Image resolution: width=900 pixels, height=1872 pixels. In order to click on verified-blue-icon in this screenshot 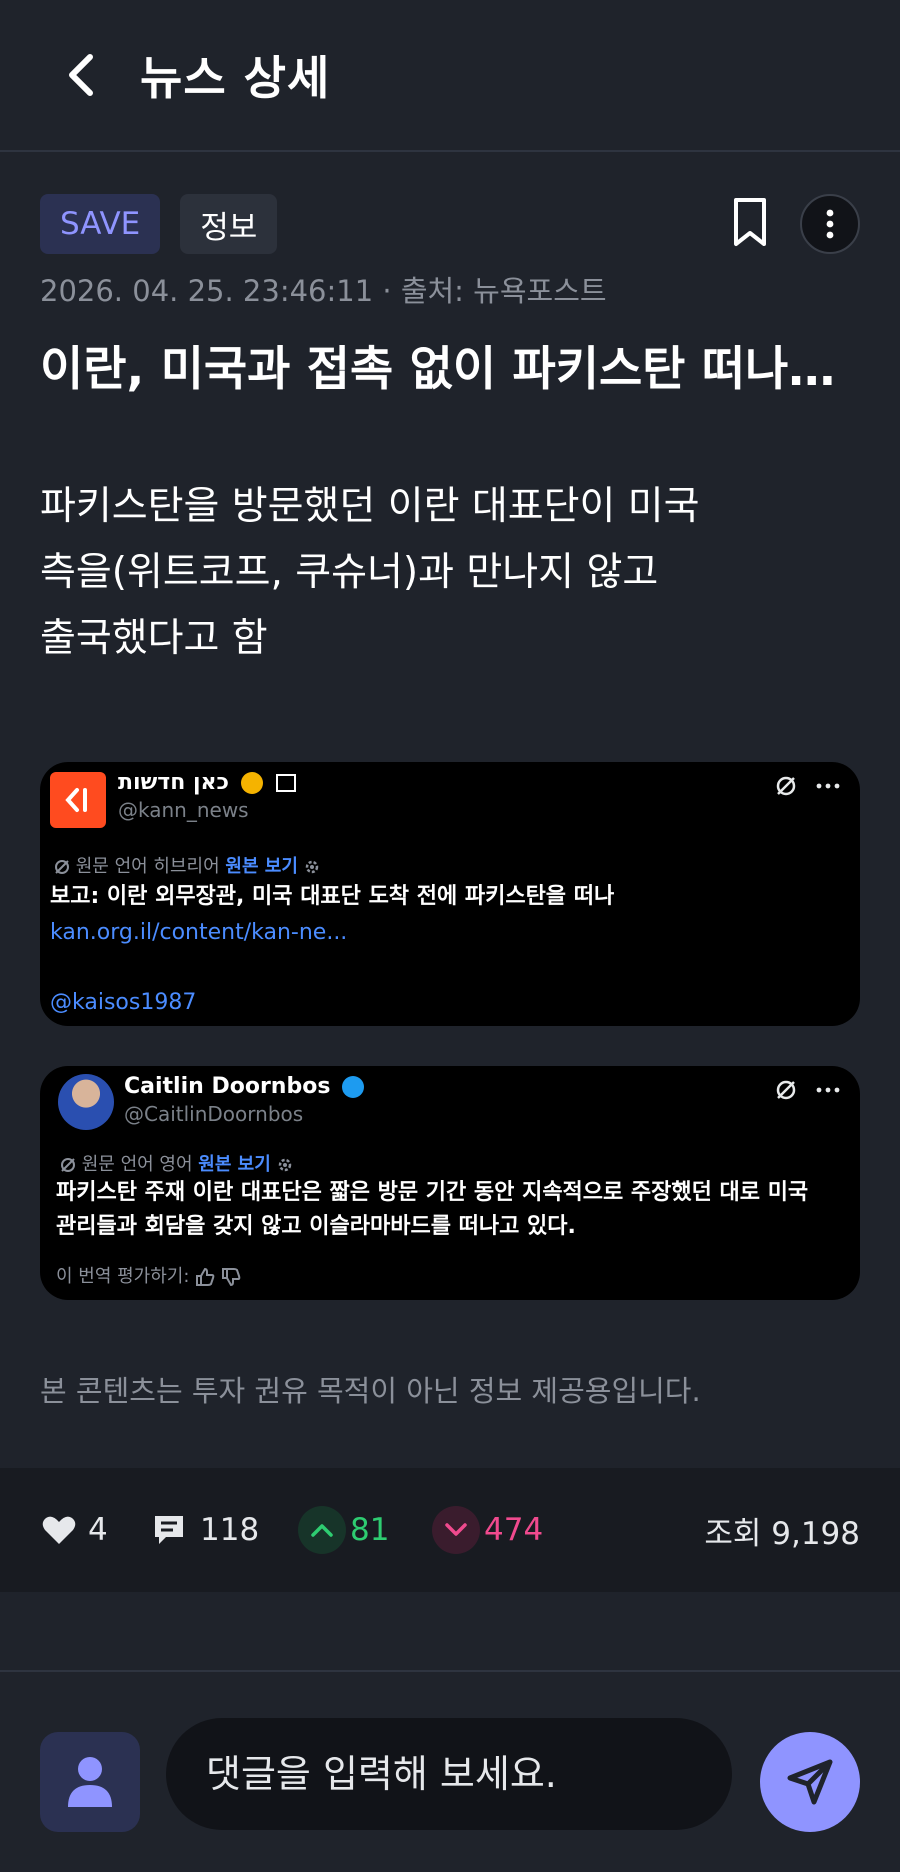, I will do `click(353, 1087)`.